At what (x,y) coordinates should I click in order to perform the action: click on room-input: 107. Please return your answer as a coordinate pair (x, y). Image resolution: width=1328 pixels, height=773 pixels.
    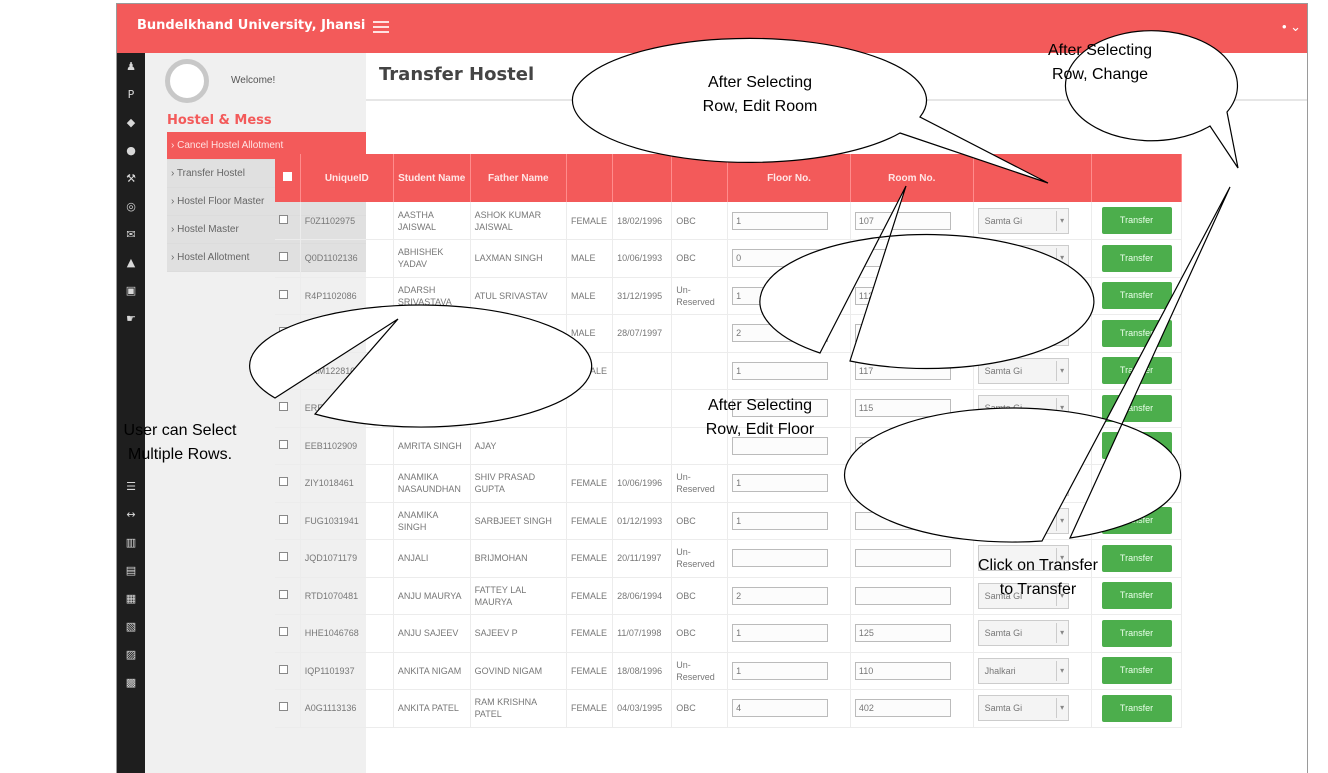
    Looking at the image, I should click on (902, 220).